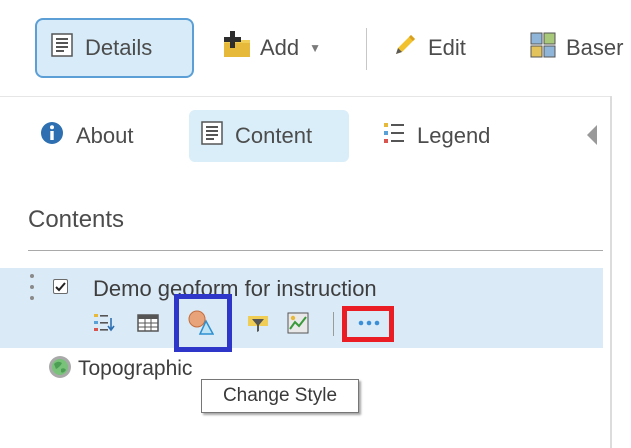  I want to click on tabs-scroll-left-icon, so click(592, 137).